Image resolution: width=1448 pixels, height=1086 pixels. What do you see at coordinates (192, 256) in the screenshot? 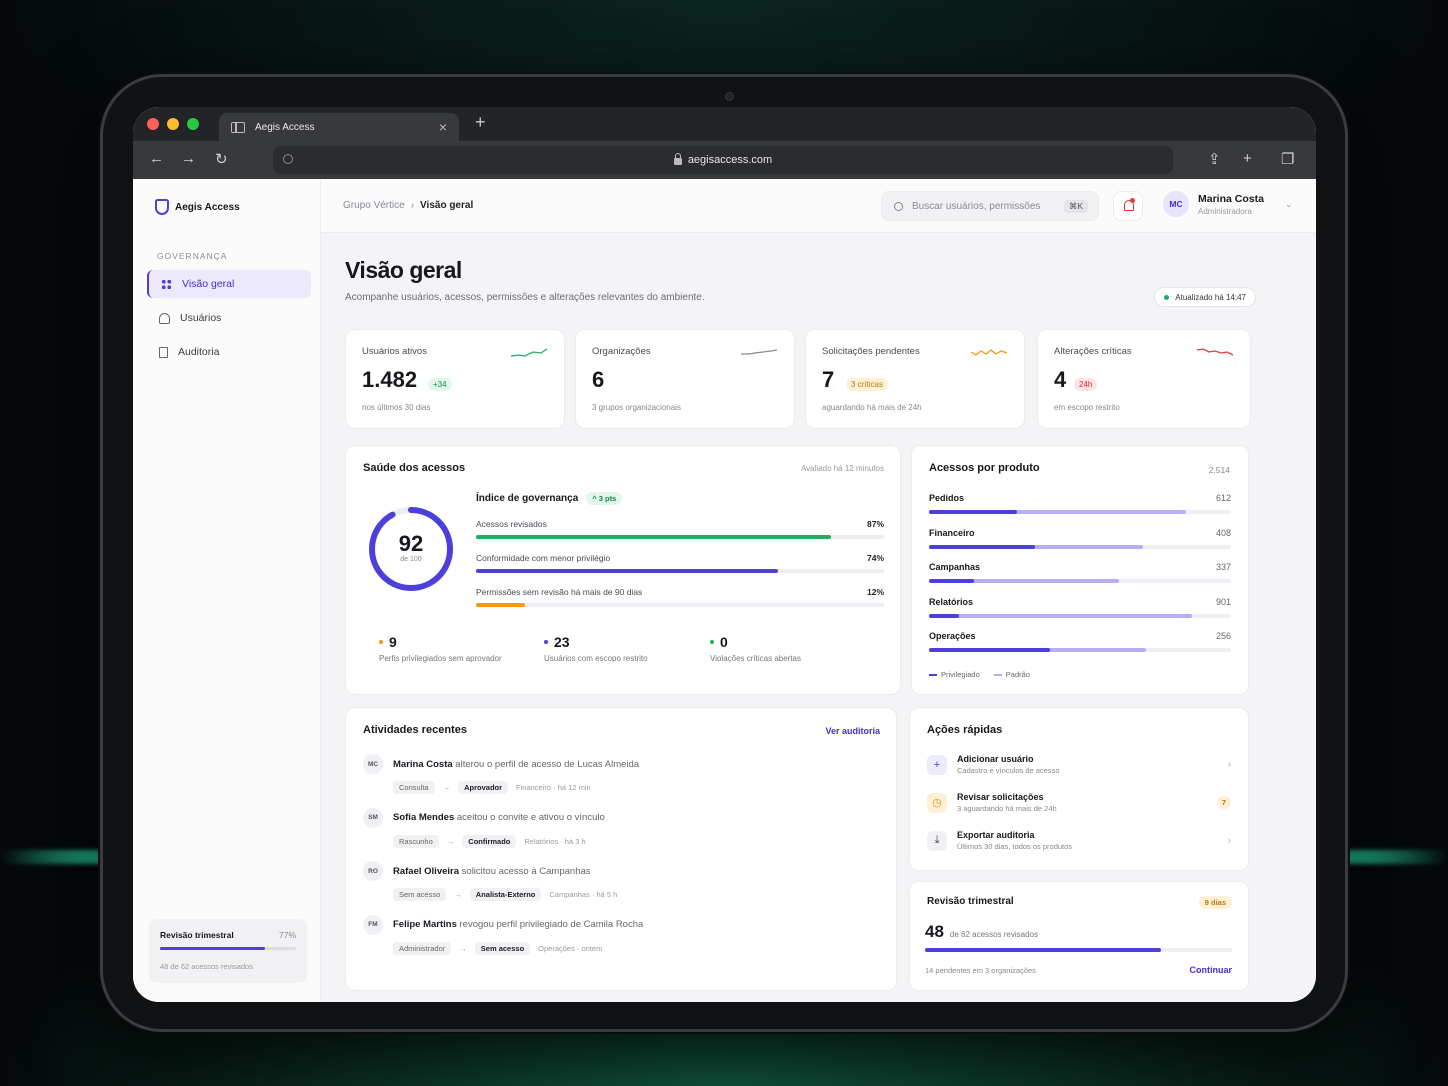
I see `sidebar-section-title: GOVERNANÇA` at bounding box center [192, 256].